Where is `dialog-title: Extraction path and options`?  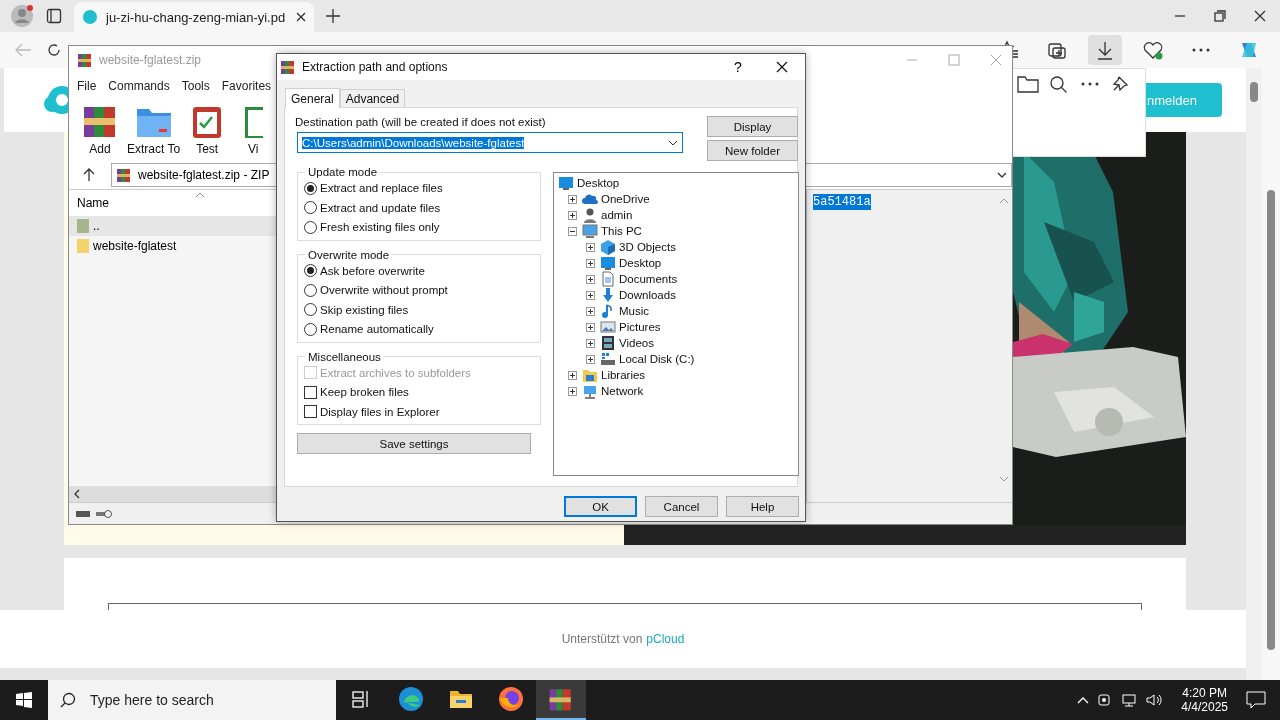 dialog-title: Extraction path and options is located at coordinates (375, 67).